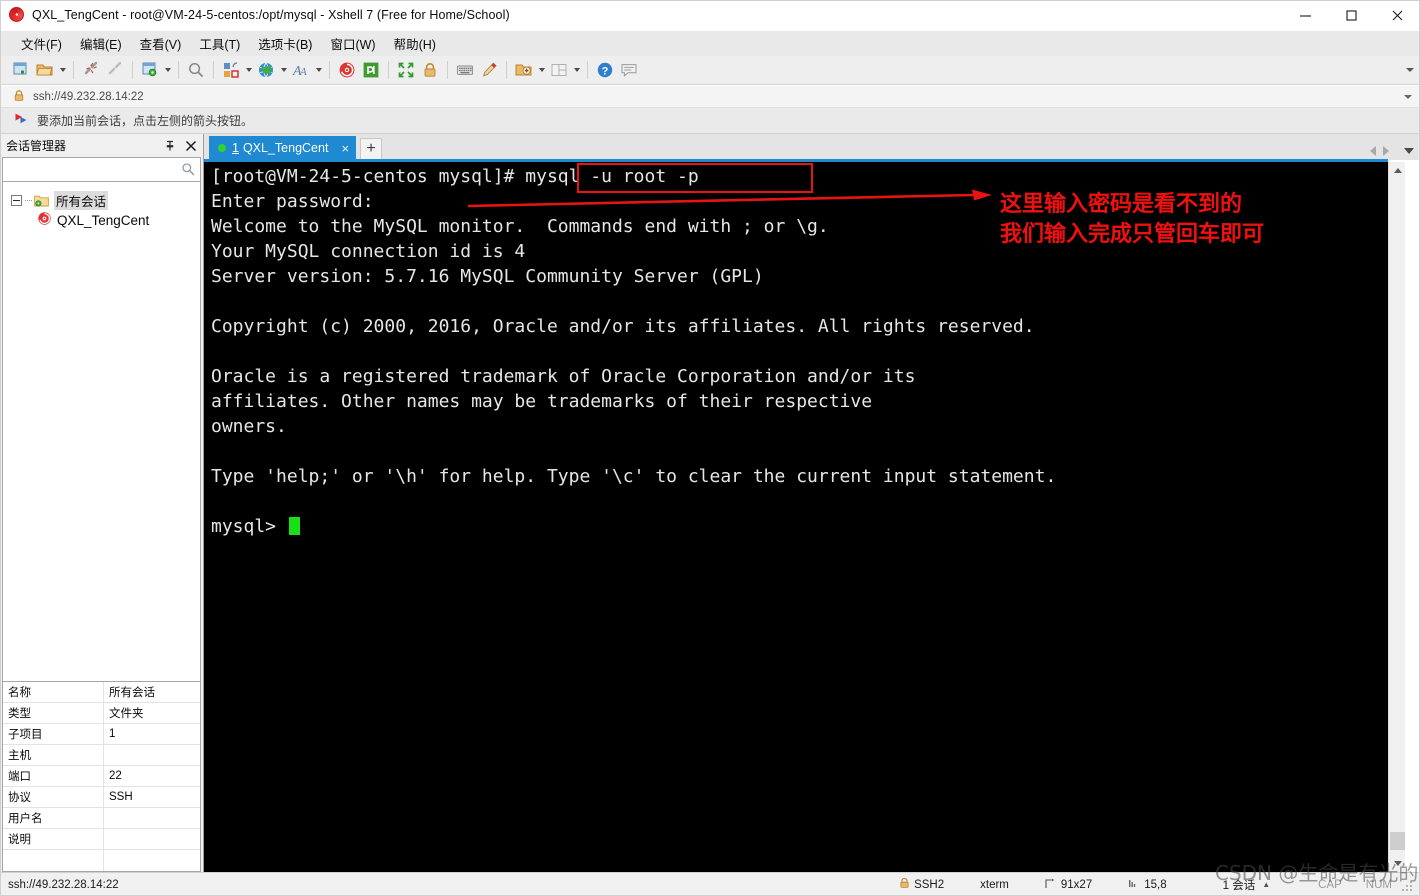 This screenshot has width=1420, height=896. I want to click on search-icon, so click(188, 170).